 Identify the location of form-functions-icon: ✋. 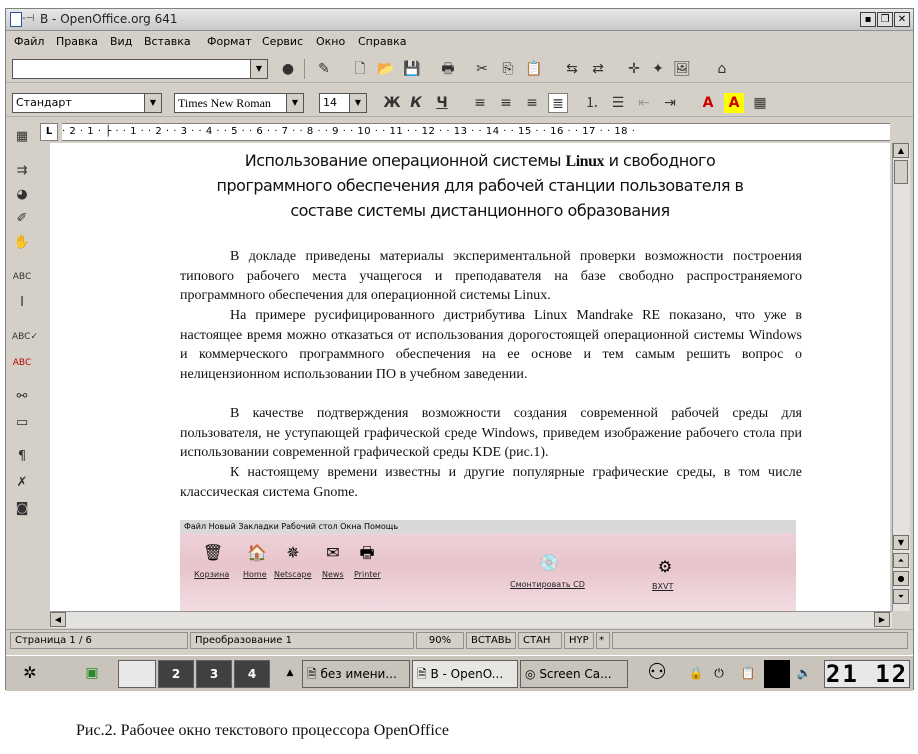
(22, 243).